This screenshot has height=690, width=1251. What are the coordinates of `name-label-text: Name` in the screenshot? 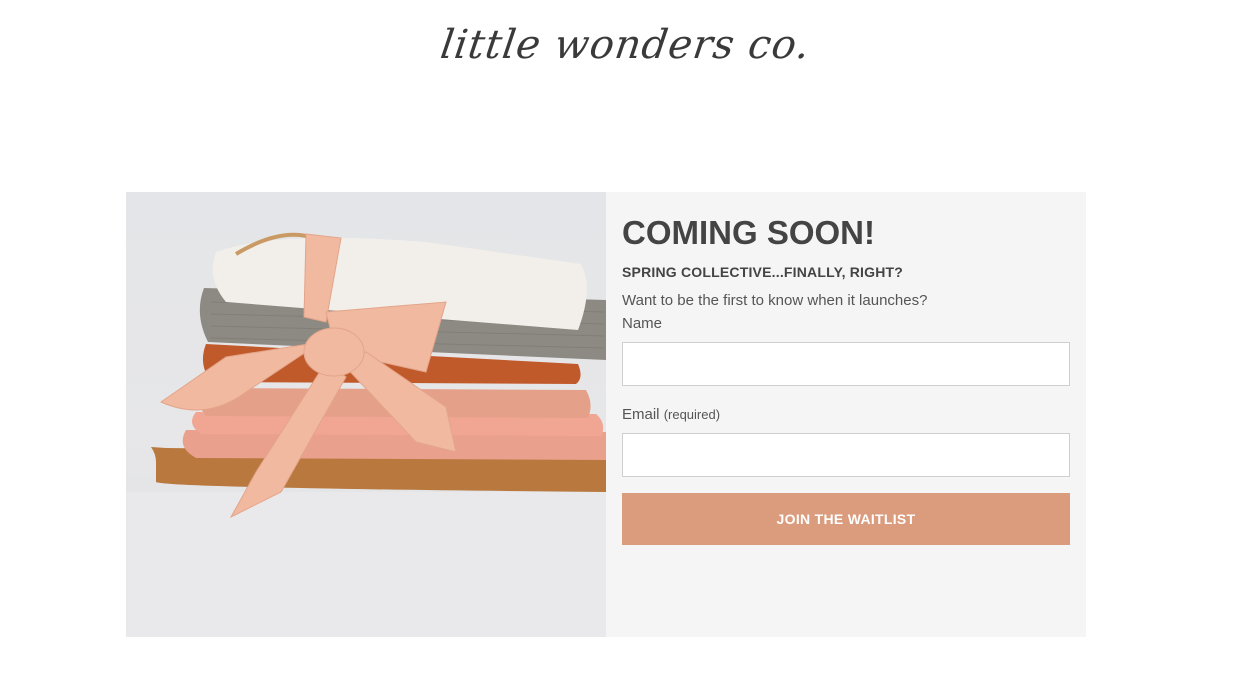 It's located at (642, 323).